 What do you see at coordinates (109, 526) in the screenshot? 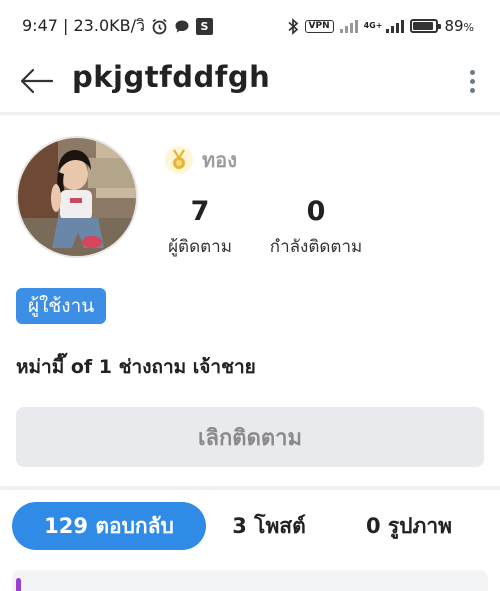
I see `tab-replies: 129 ตอบกลับ` at bounding box center [109, 526].